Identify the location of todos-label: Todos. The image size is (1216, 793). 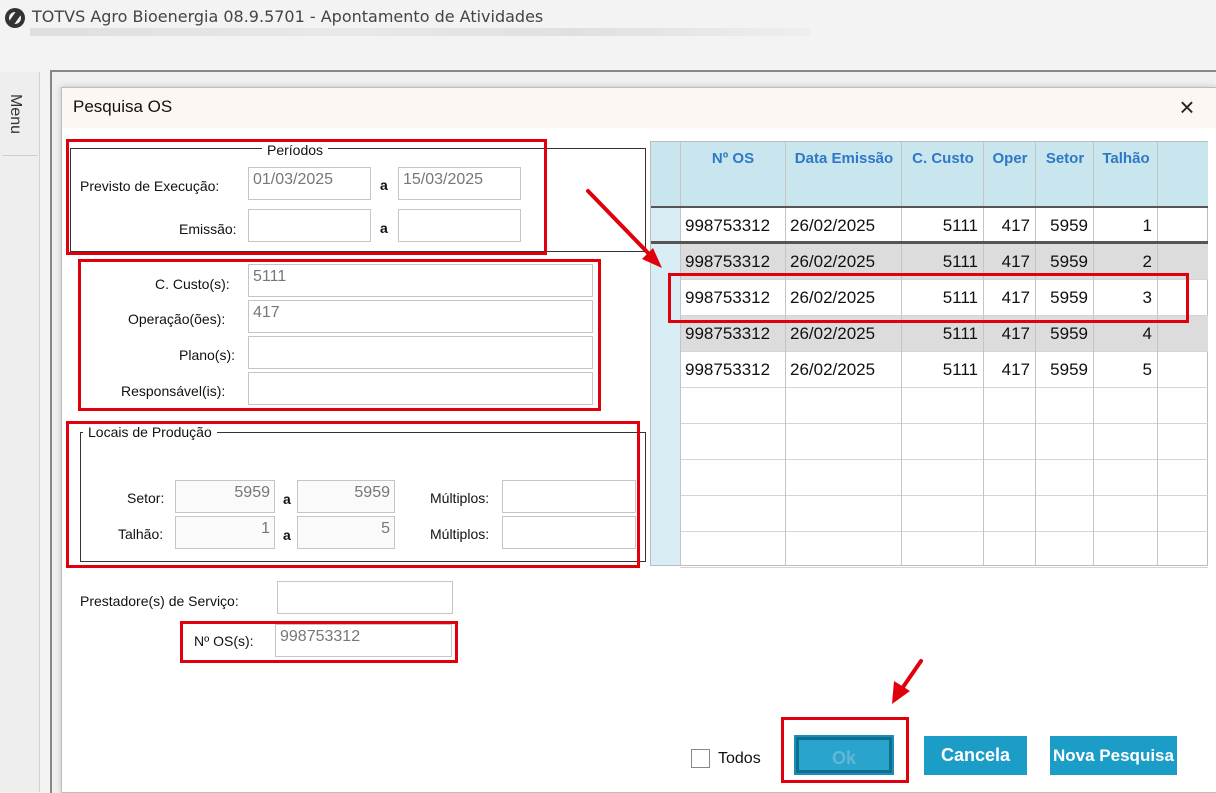
(739, 758).